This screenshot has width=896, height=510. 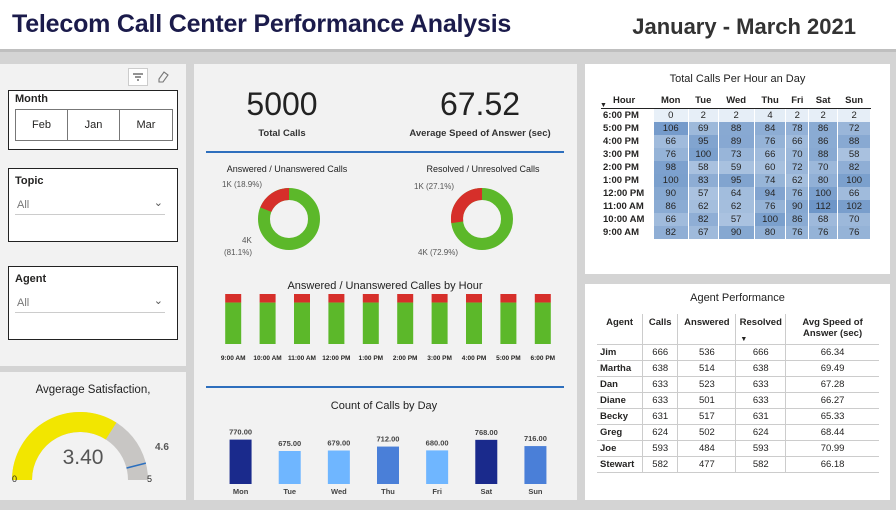 I want to click on table-row: 2:00 PM 98 58 59 60 72 70 82, so click(x=736, y=167).